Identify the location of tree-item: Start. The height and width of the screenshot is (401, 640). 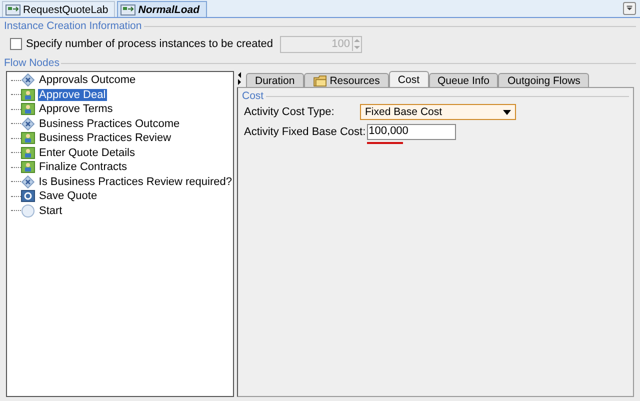
(51, 210).